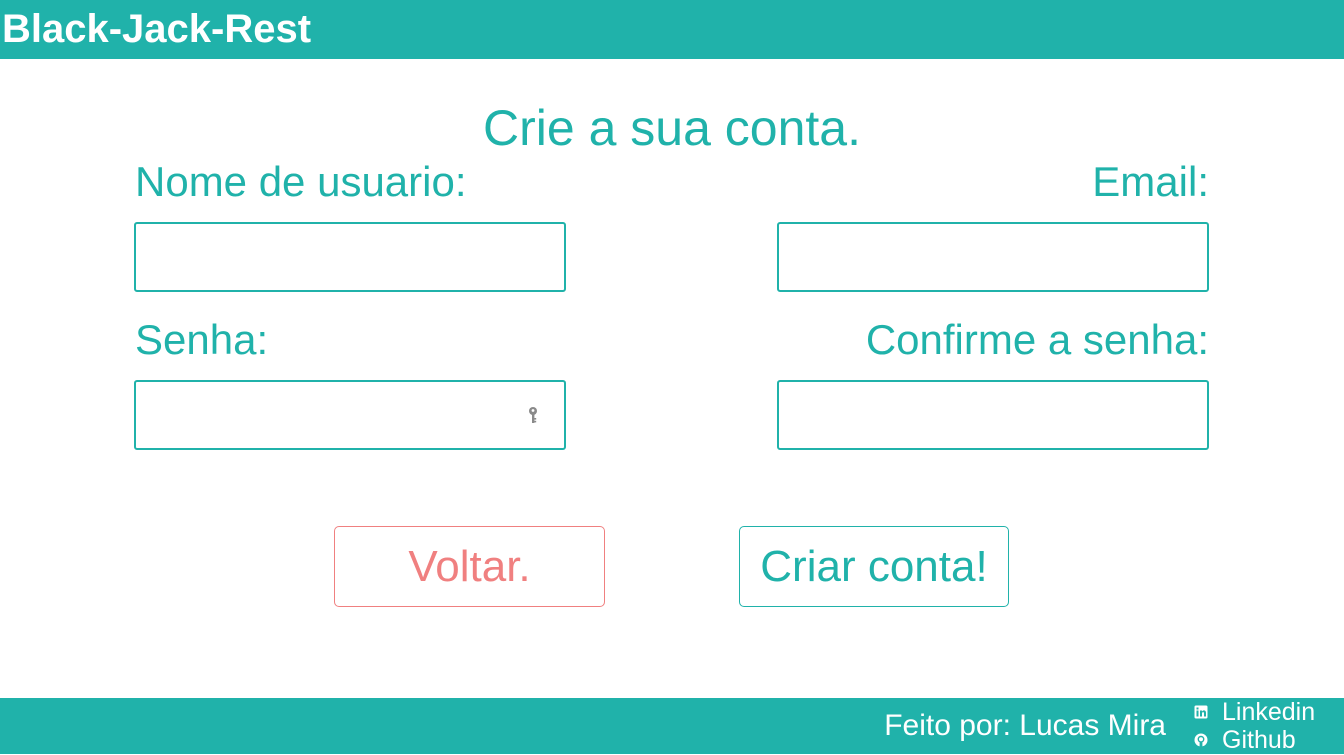  I want to click on password-label: Senha:, so click(202, 339).